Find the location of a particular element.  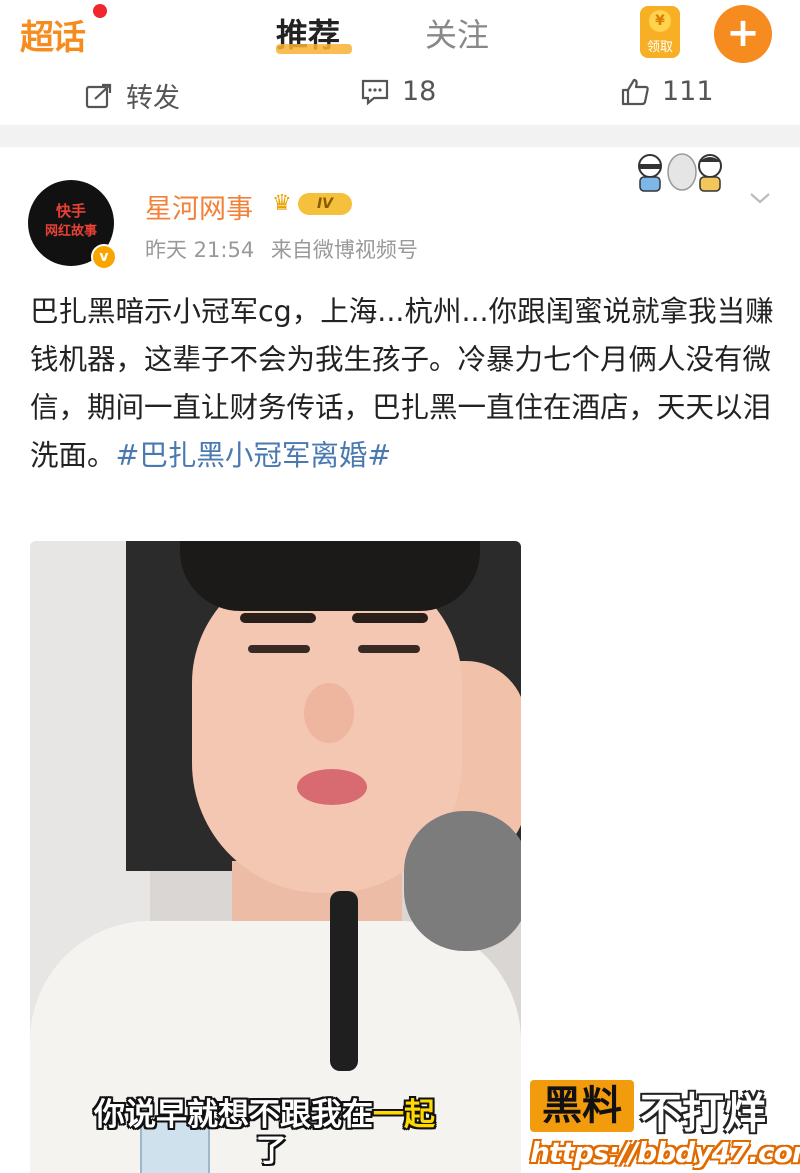

watermark-url: https://bbdy47.com is located at coordinates (665, 1152).